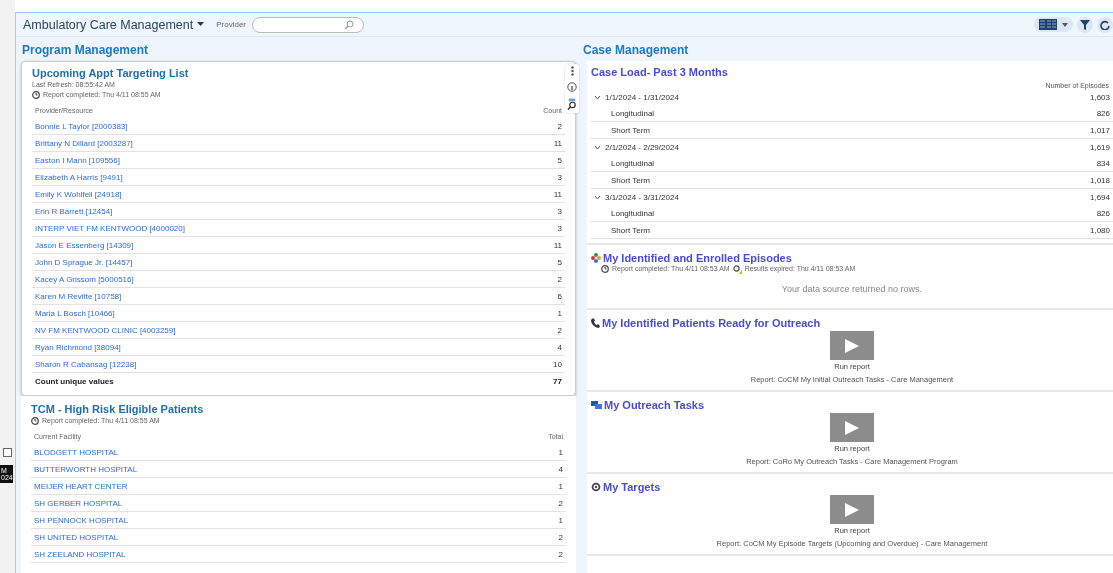 The height and width of the screenshot is (573, 1113). Describe the element at coordinates (308, 24) in the screenshot. I see `provider-search-field` at that location.